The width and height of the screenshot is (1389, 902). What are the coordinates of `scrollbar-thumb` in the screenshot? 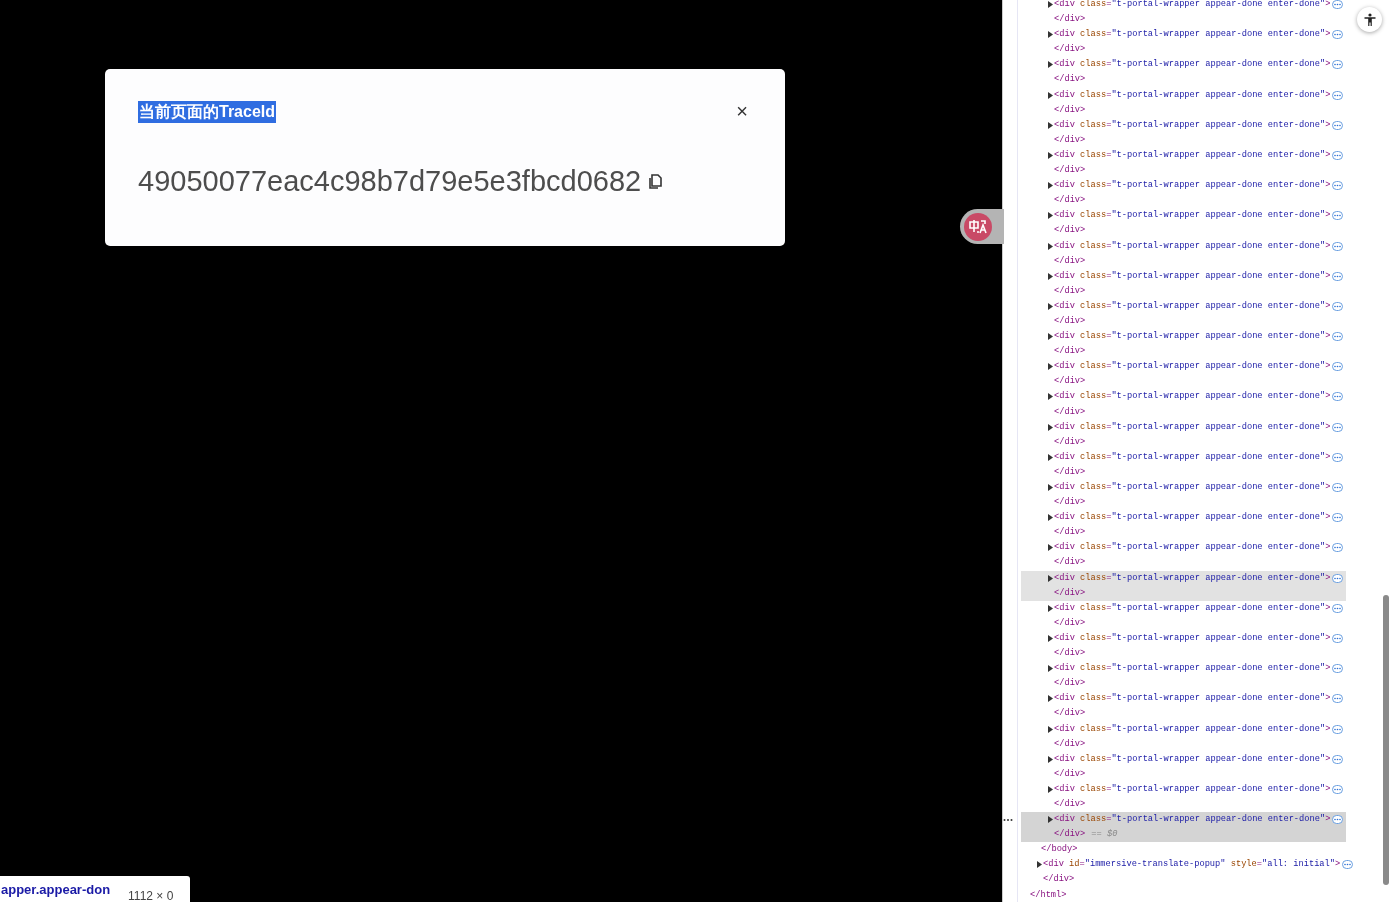 It's located at (1386, 740).